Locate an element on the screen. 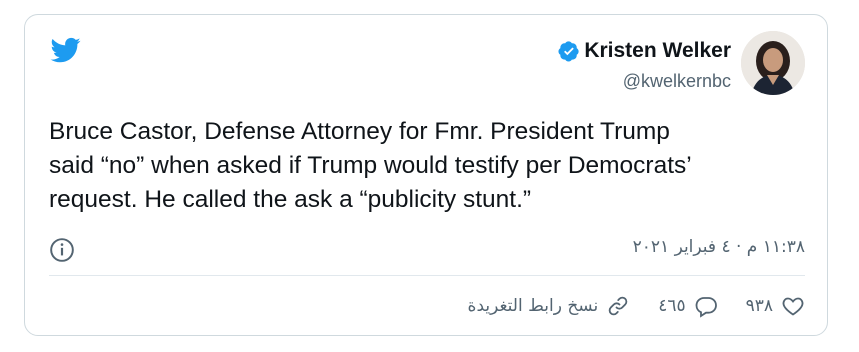 Image resolution: width=859 pixels, height=352 pixels. link-icon is located at coordinates (618, 306).